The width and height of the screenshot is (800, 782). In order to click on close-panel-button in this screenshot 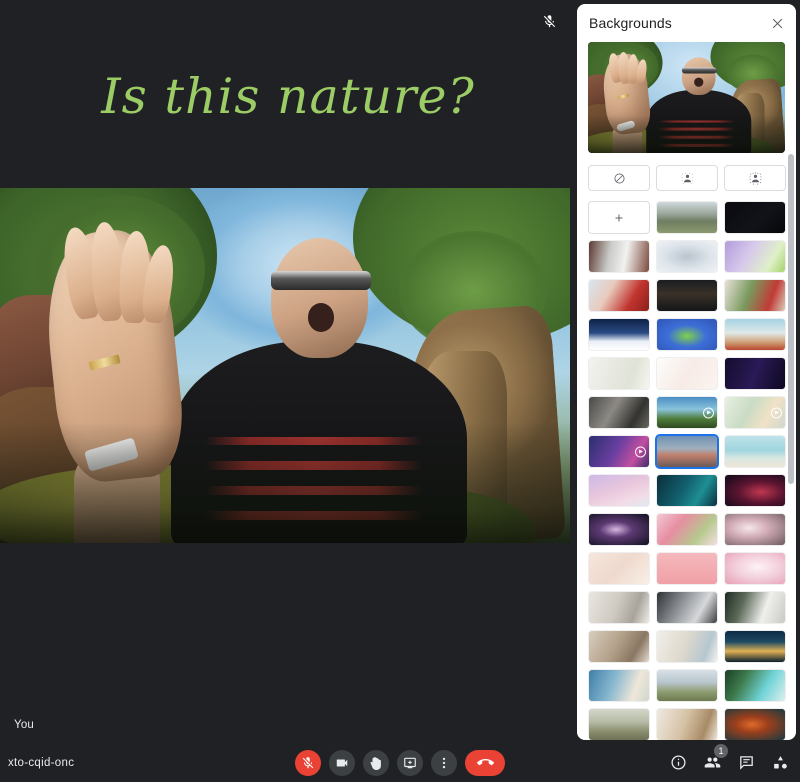, I will do `click(777, 23)`.